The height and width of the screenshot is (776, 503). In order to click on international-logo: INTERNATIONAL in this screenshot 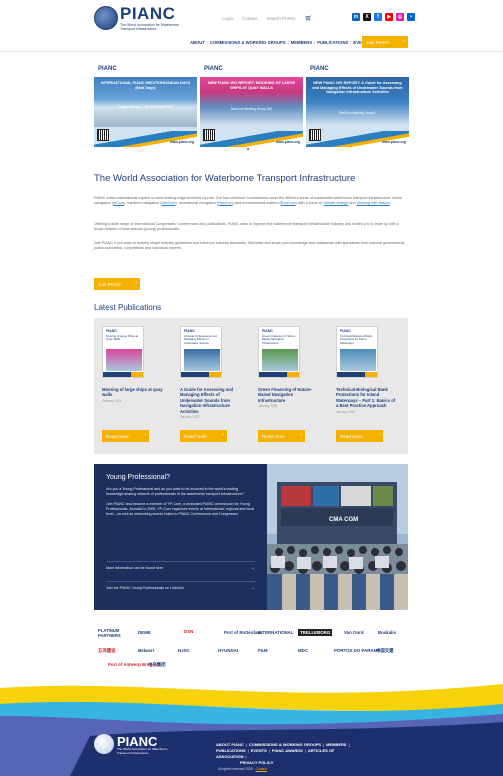, I will do `click(276, 632)`.